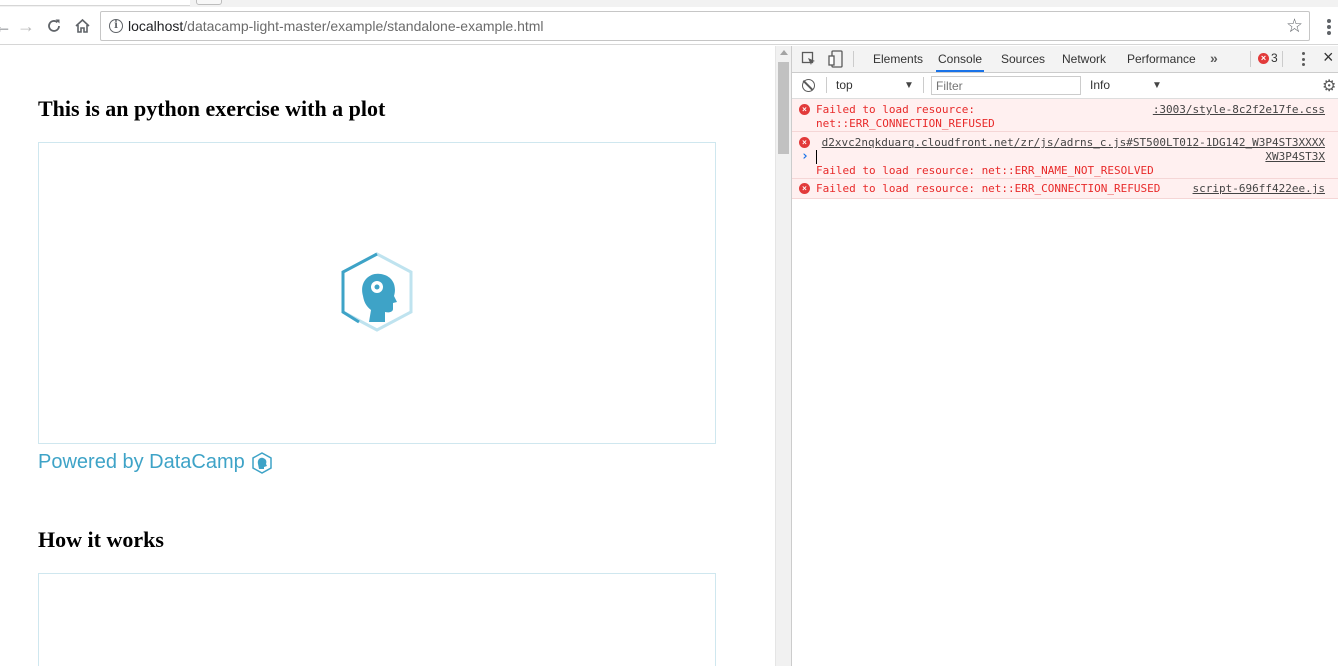 This screenshot has height=666, width=1338. Describe the element at coordinates (1214, 58) in the screenshot. I see `more-tabs-icon: »` at that location.